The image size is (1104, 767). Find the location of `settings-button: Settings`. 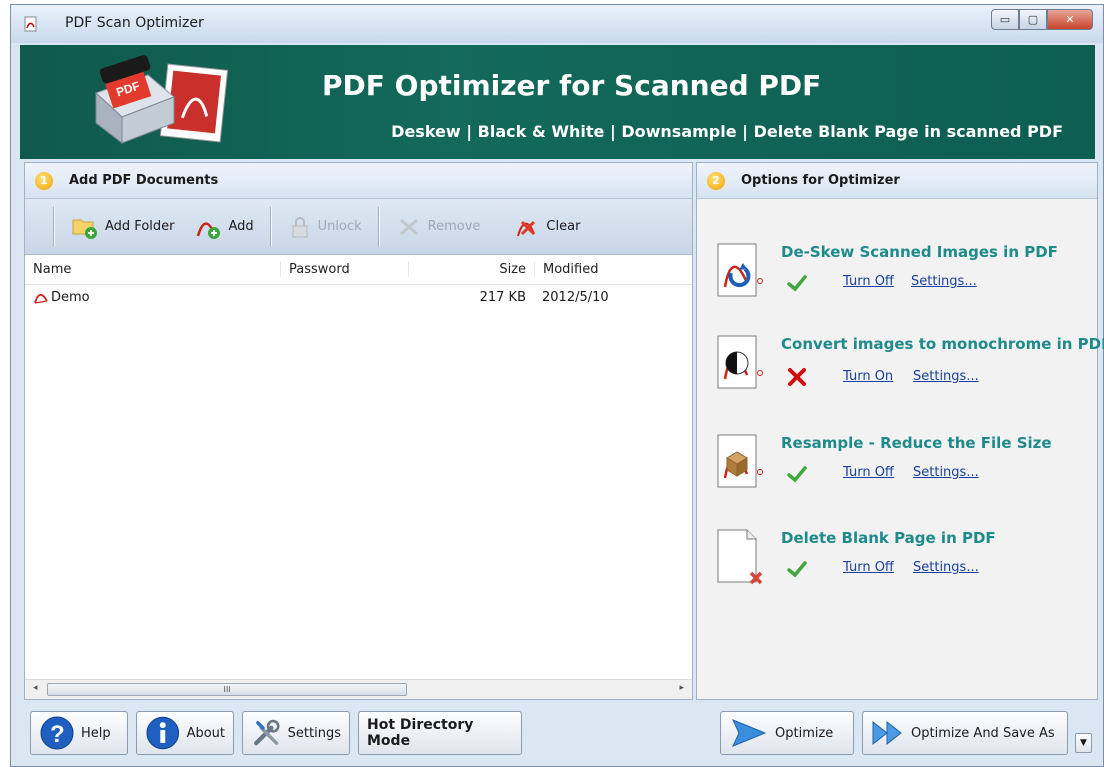

settings-button: Settings is located at coordinates (296, 733).